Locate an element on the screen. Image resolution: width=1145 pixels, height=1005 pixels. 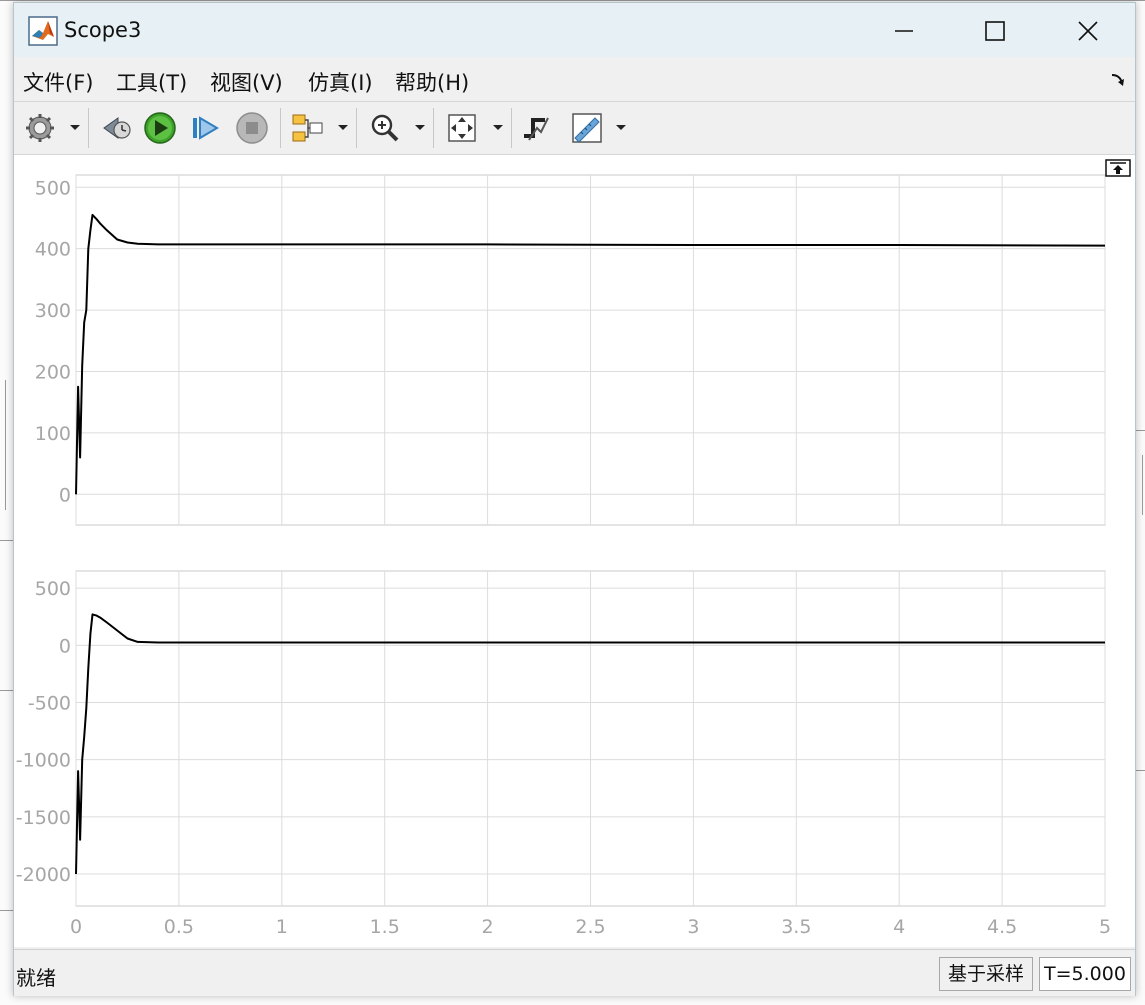
zoom-in-icon is located at coordinates (385, 128).